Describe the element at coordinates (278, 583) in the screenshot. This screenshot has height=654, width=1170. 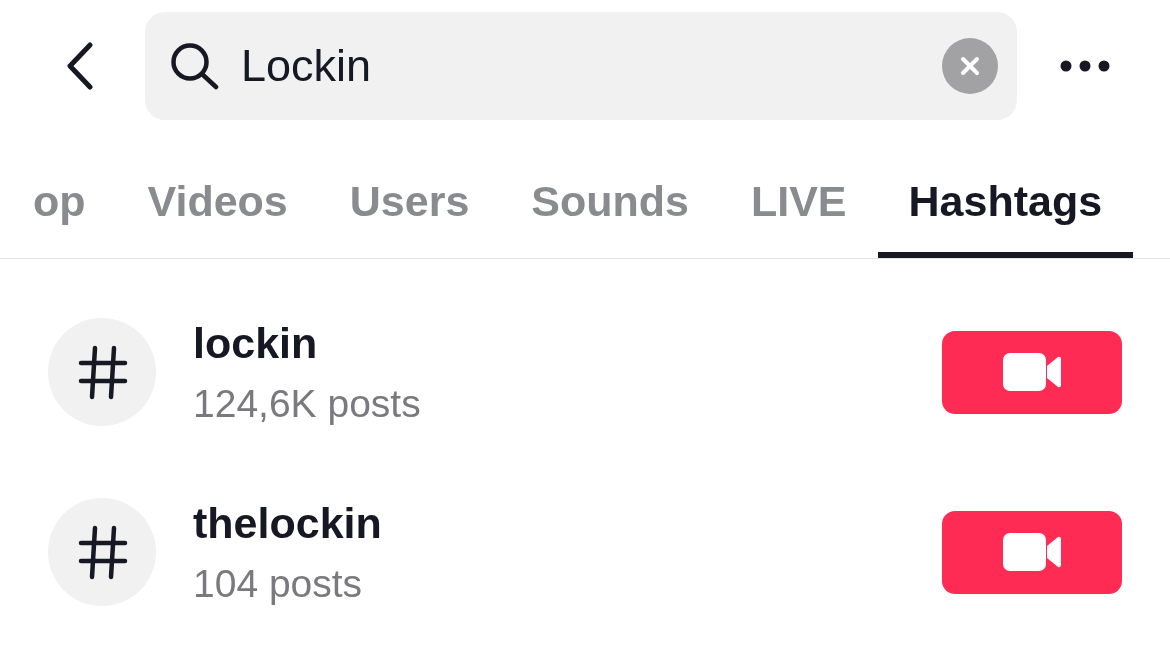
I see `post-count: 104 posts` at that location.